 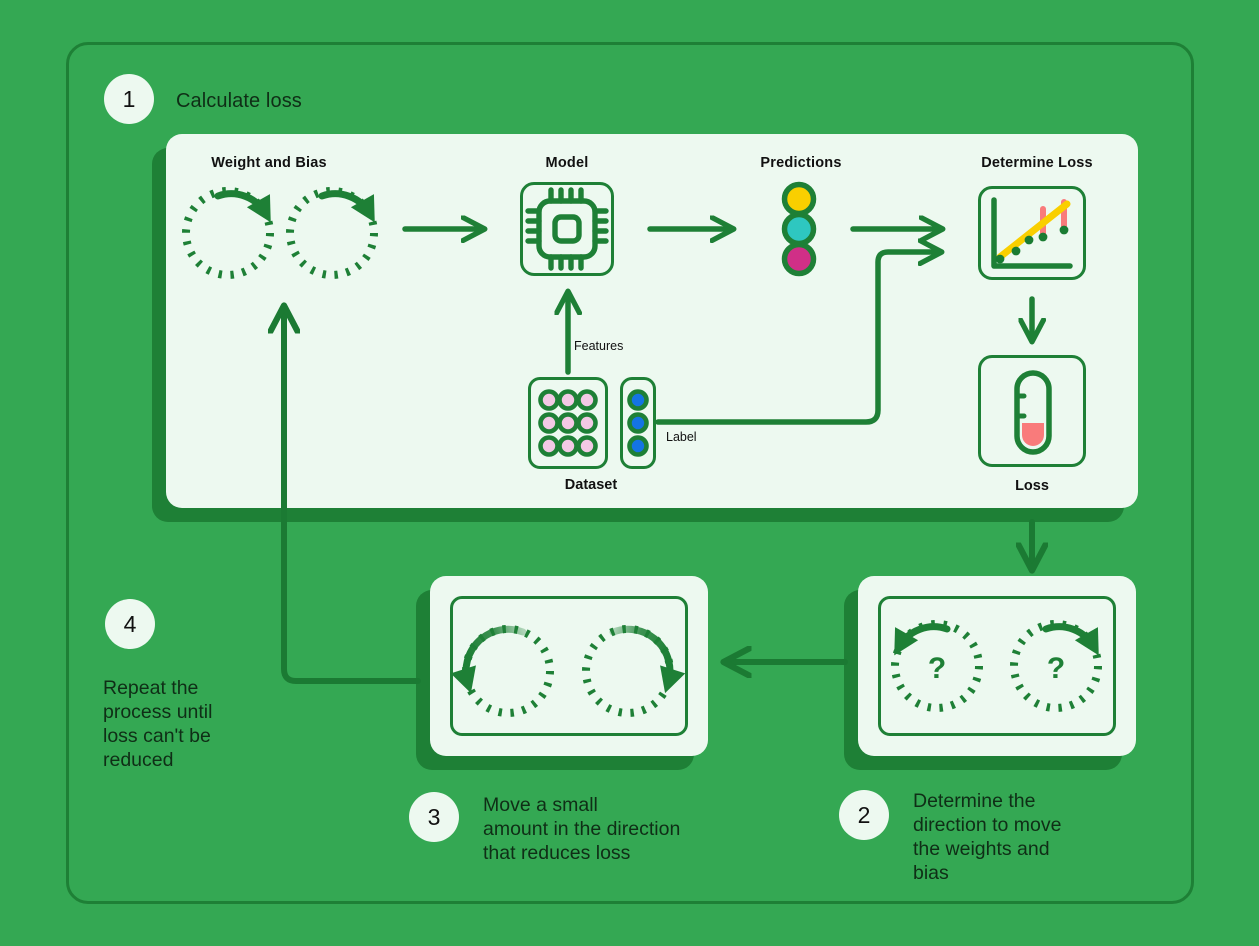 What do you see at coordinates (681, 437) in the screenshot?
I see `label-label: Label` at bounding box center [681, 437].